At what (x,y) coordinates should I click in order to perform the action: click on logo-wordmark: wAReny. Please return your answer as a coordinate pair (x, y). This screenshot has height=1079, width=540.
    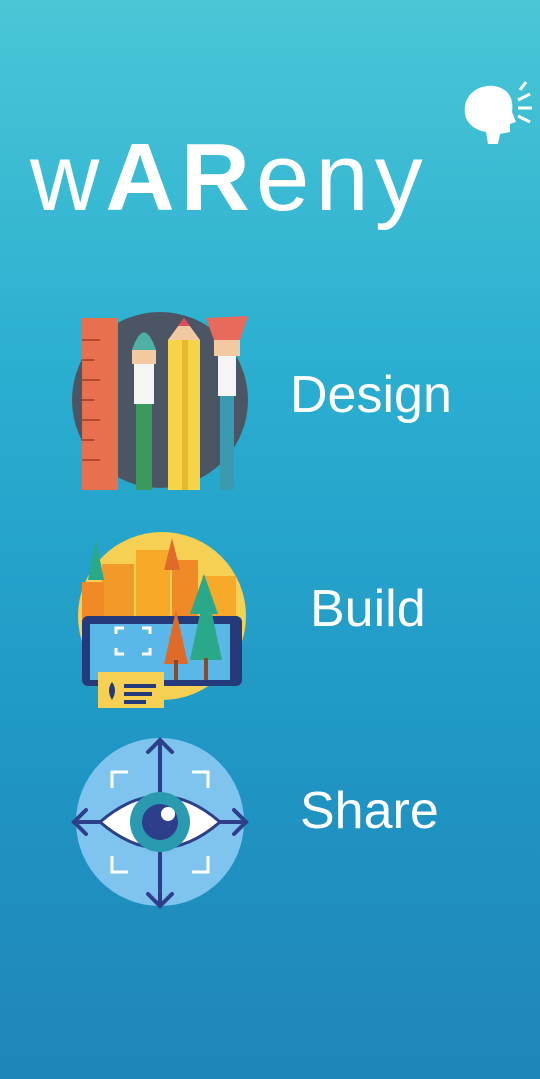
    Looking at the image, I should click on (229, 177).